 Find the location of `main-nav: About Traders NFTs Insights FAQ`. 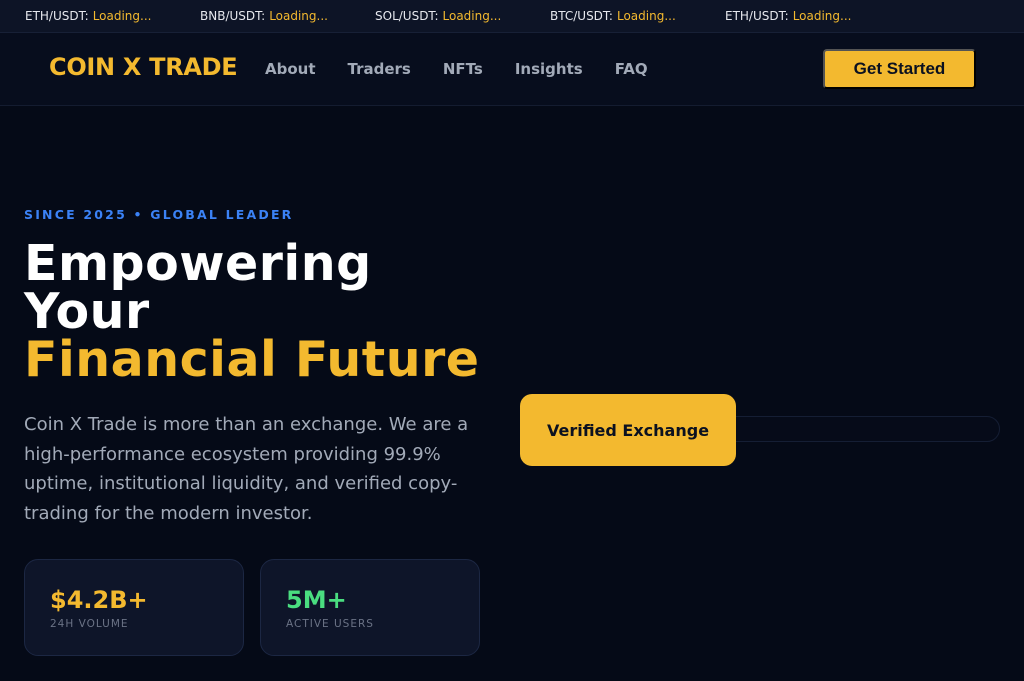

main-nav: About Traders NFTs Insights FAQ is located at coordinates (472, 69).